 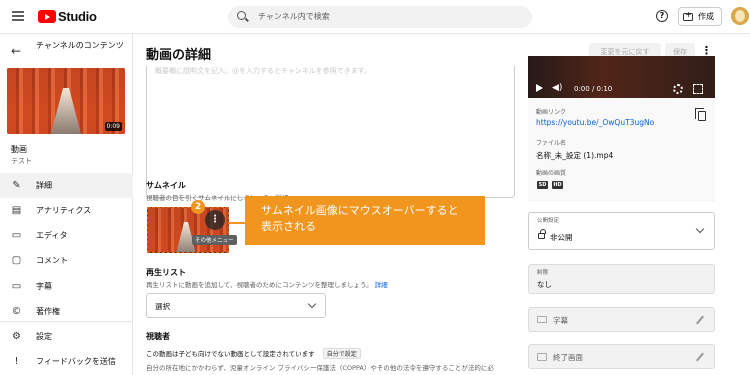 What do you see at coordinates (179, 55) in the screenshot?
I see `page-title: 動画の詳細` at bounding box center [179, 55].